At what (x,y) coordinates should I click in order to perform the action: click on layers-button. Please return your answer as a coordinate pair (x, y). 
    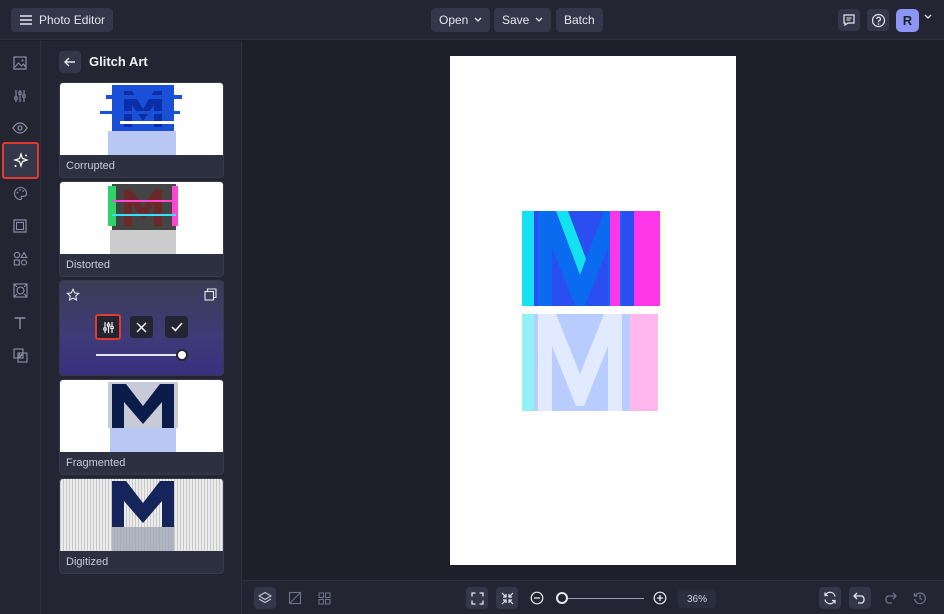
    Looking at the image, I should click on (265, 598).